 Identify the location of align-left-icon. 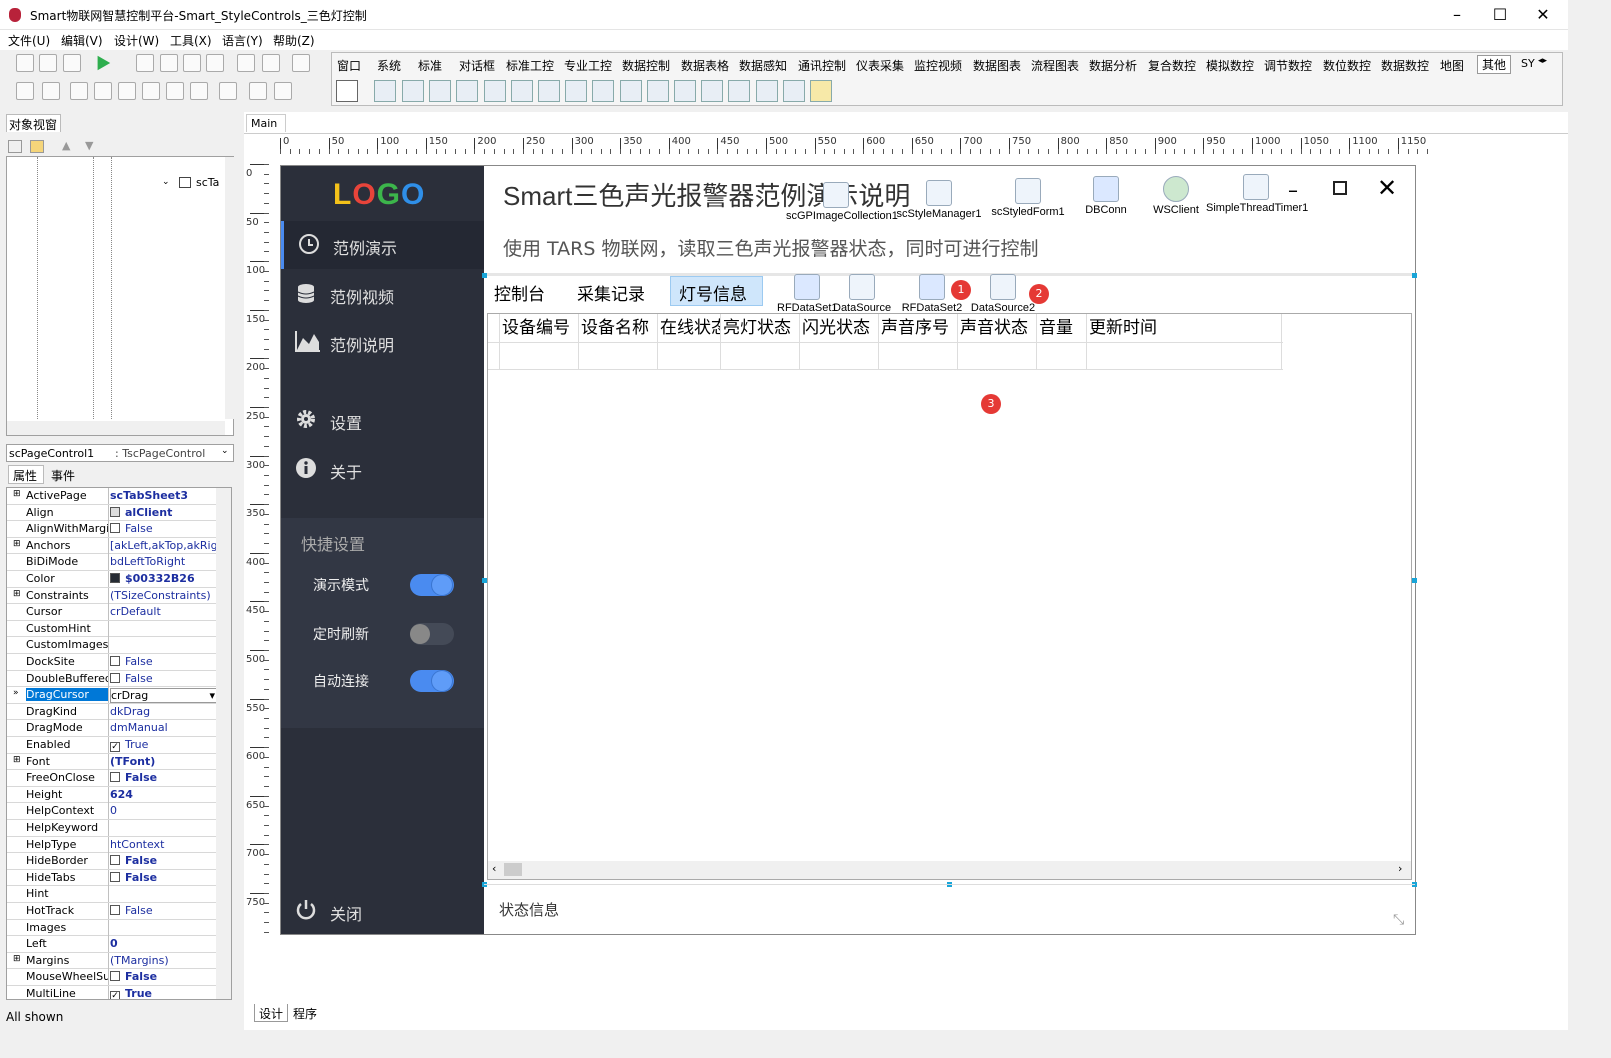
(103, 91).